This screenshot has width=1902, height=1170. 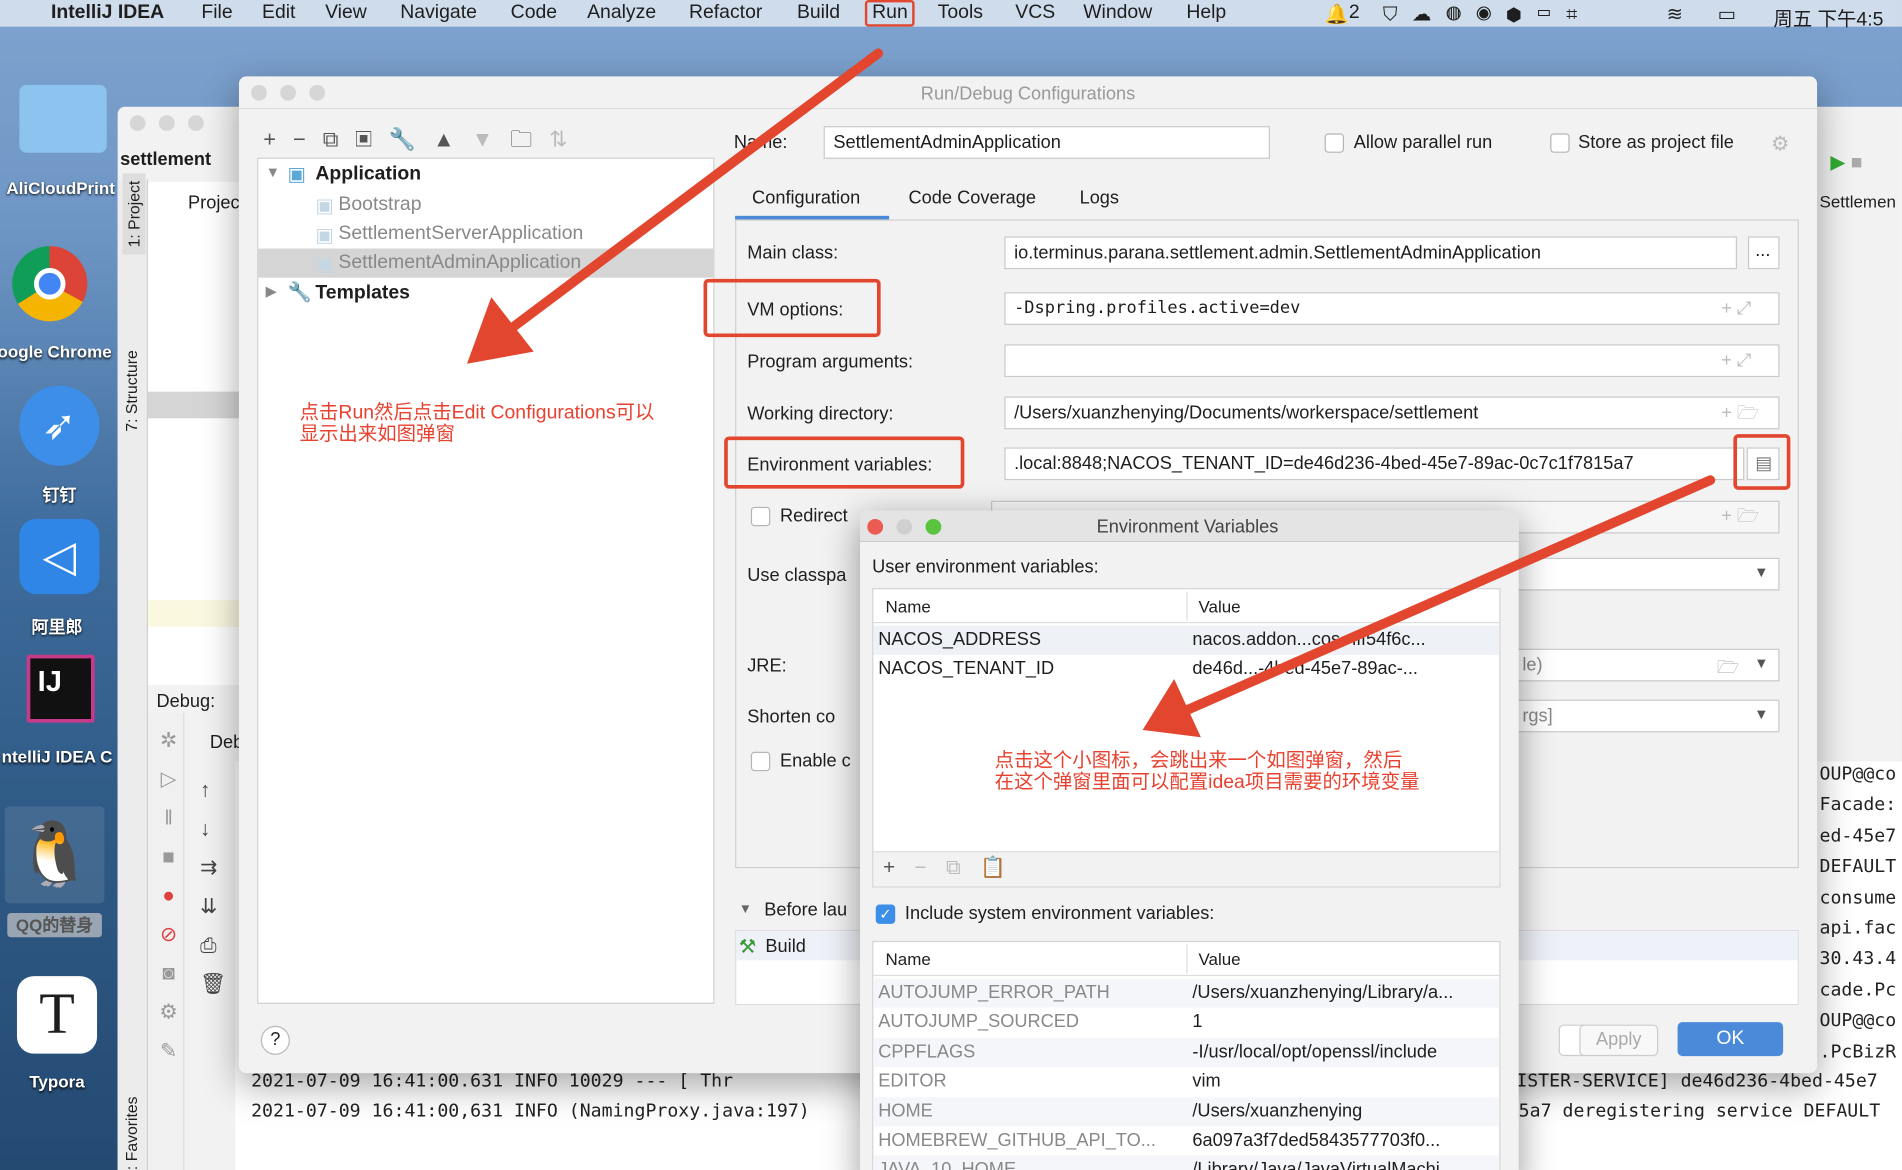 What do you see at coordinates (675, 206) in the screenshot?
I see `arrow-run-to-dialog` at bounding box center [675, 206].